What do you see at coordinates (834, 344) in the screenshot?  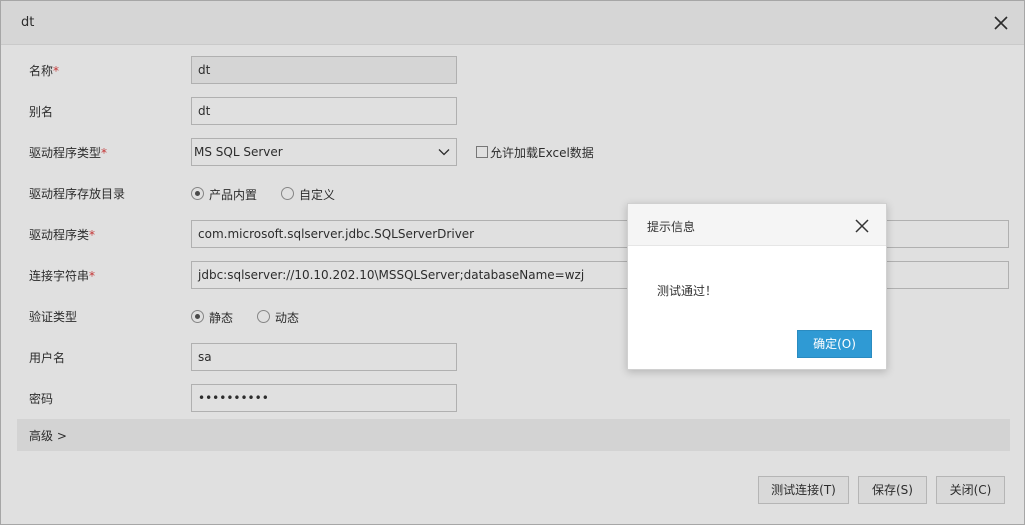 I see `ok-button: 确定(O)` at bounding box center [834, 344].